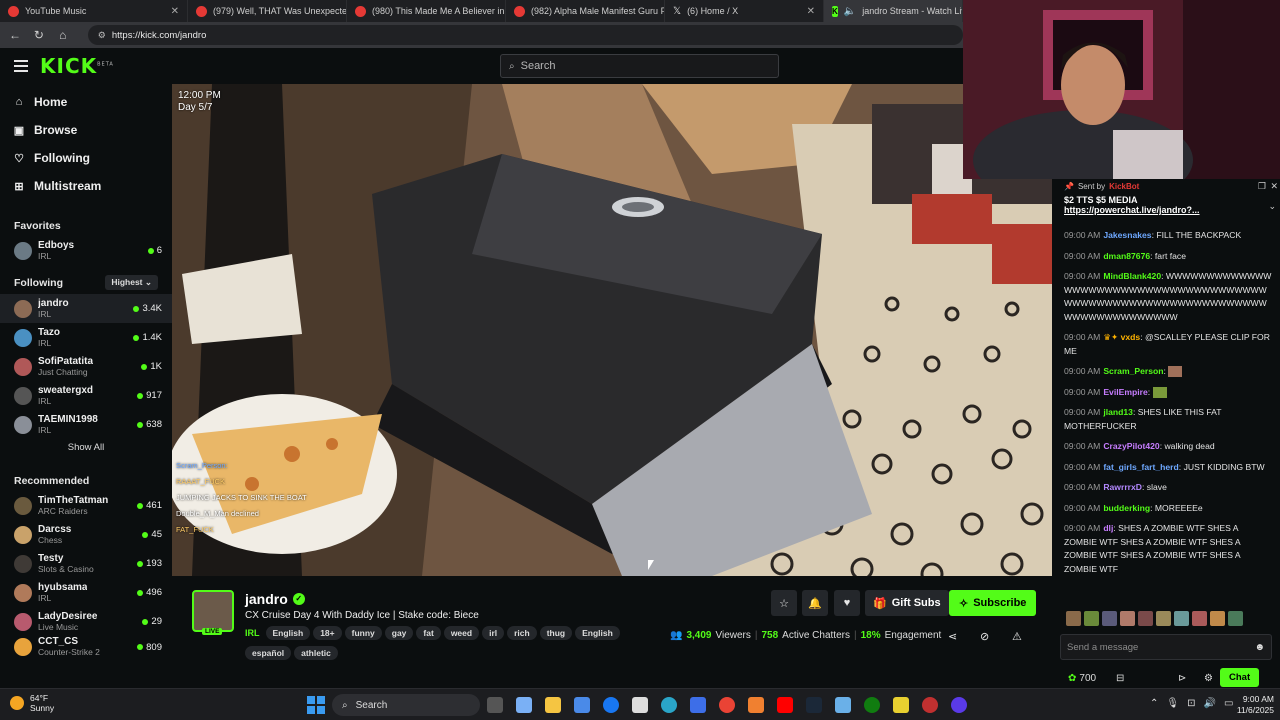  What do you see at coordinates (1240, 677) in the screenshot?
I see `chat-send-button: Chat` at bounding box center [1240, 677].